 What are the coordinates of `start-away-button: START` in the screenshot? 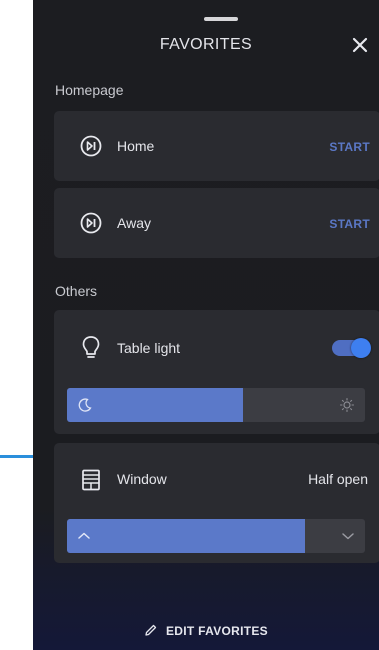 It's located at (349, 224).